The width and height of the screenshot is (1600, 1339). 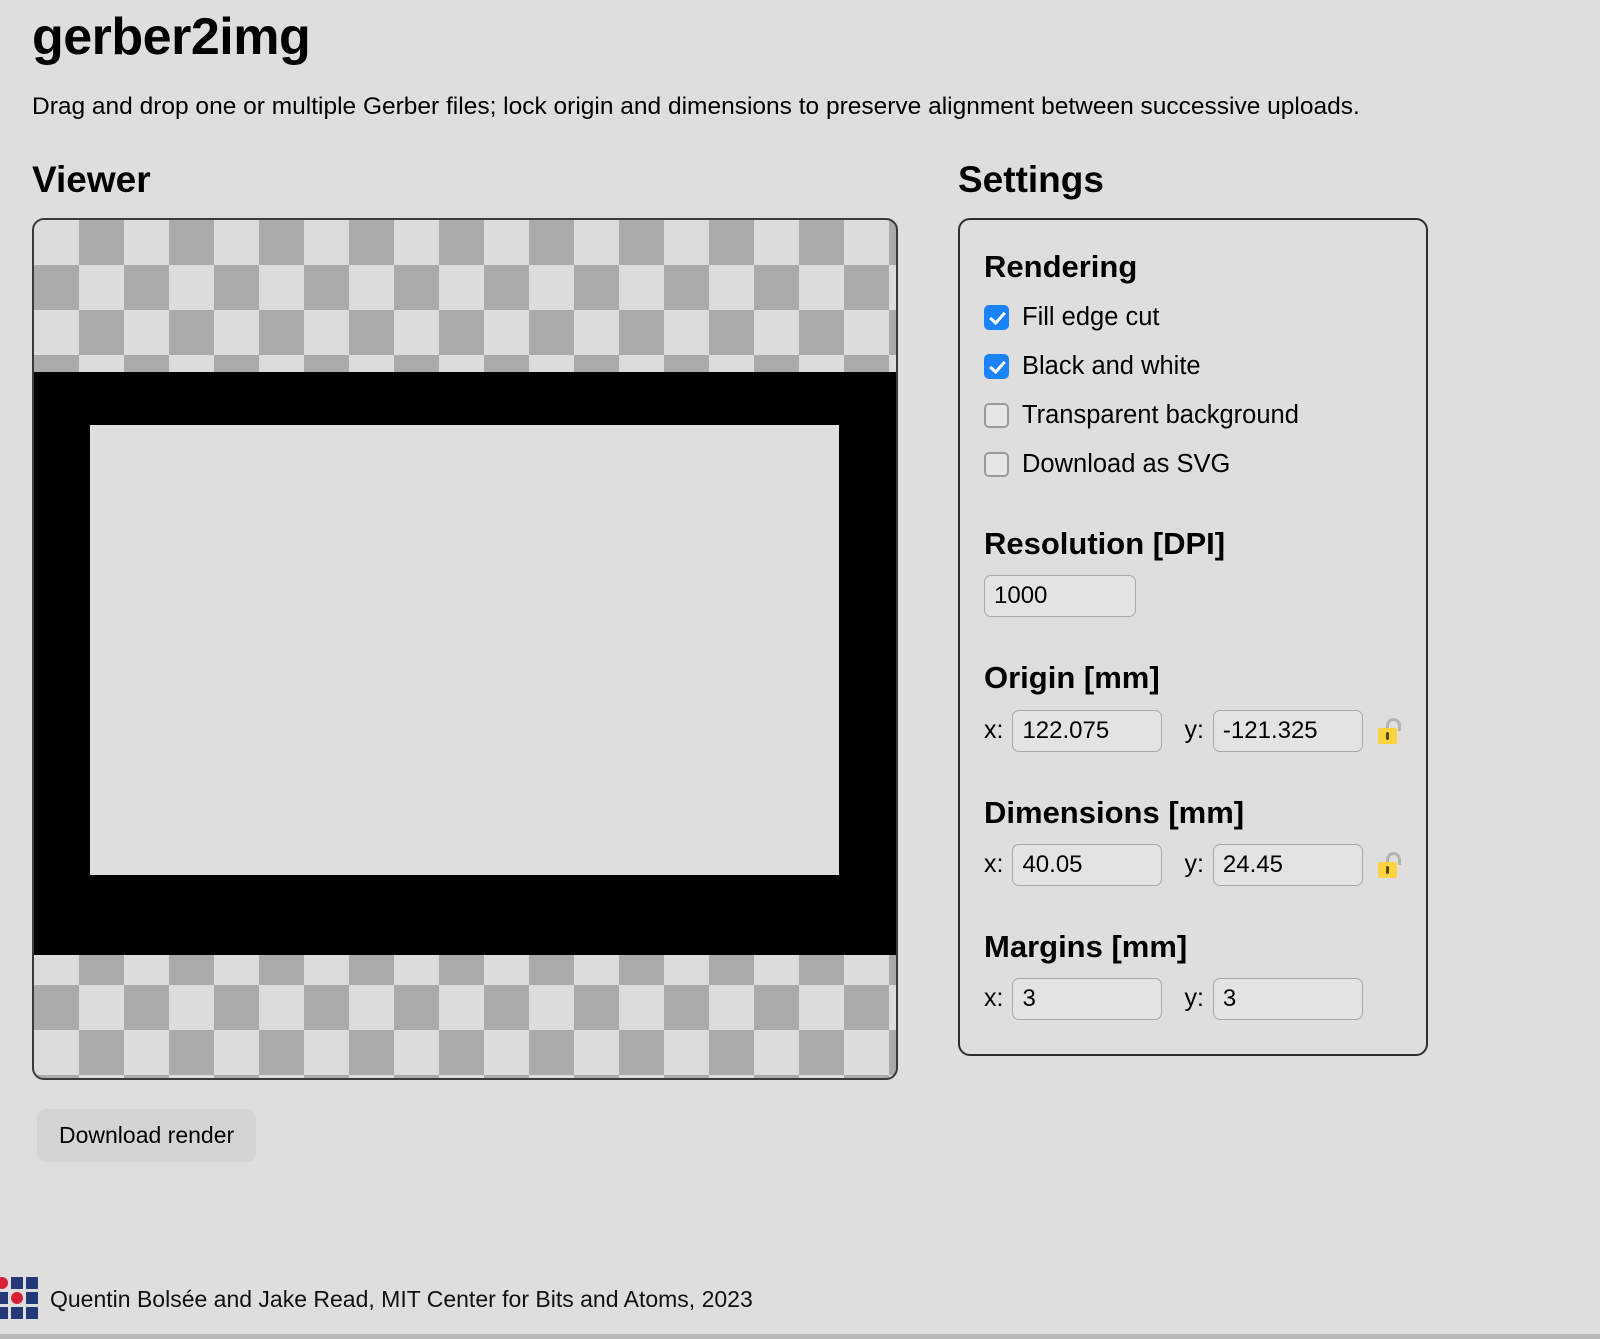 I want to click on checkbox-row-black-and-white: Black and white, so click(x=1193, y=366).